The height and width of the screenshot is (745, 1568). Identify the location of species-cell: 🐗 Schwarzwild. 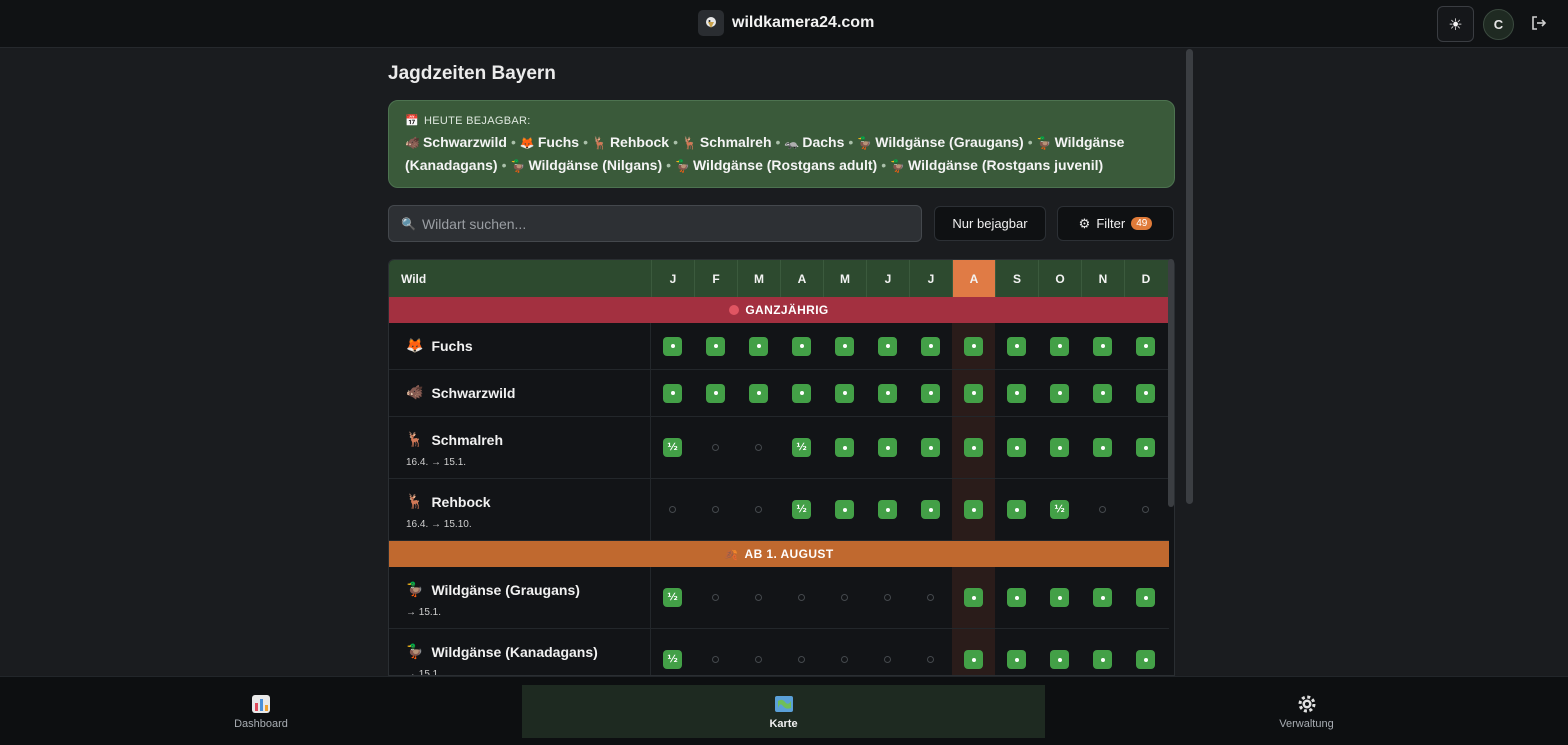
(520, 393).